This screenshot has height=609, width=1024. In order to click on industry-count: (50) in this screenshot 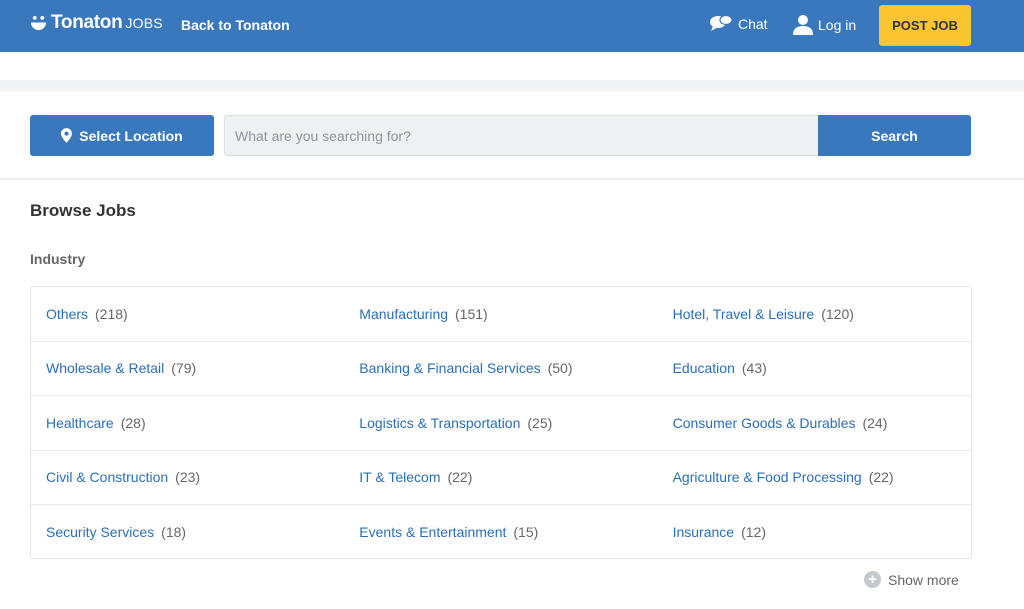, I will do `click(560, 368)`.